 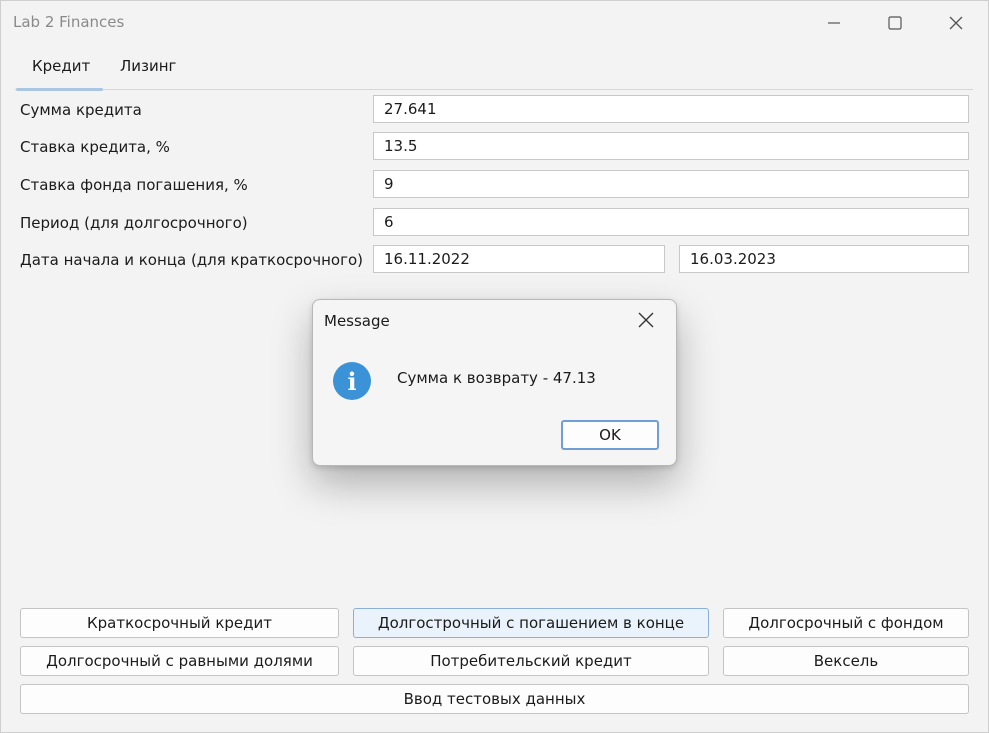 What do you see at coordinates (69, 22) in the screenshot?
I see `window-title: Lab 2 Finances` at bounding box center [69, 22].